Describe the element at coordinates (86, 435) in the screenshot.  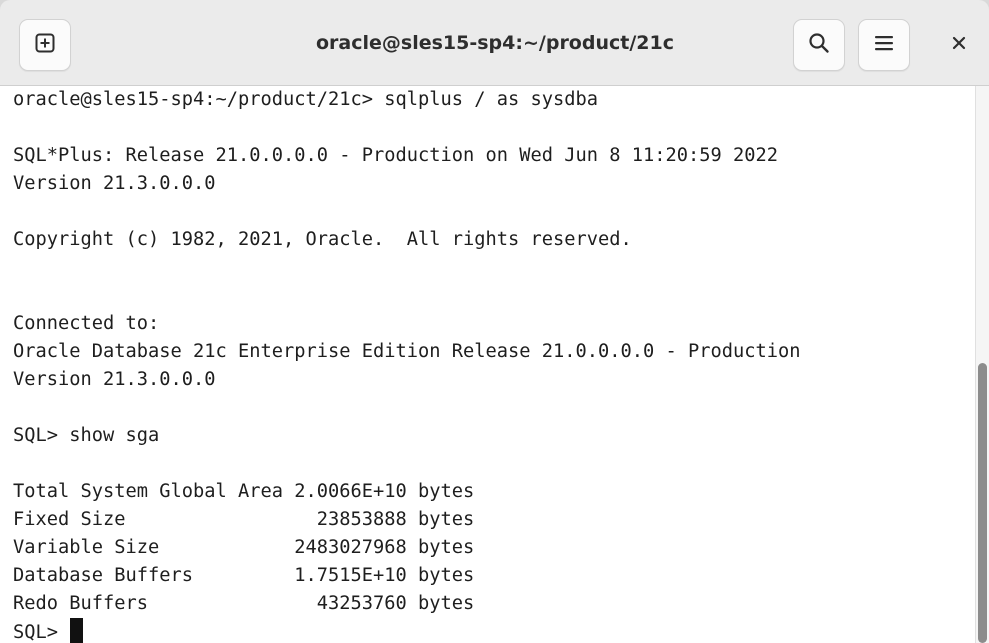
I see `terminal-line: SQL> show sga` at that location.